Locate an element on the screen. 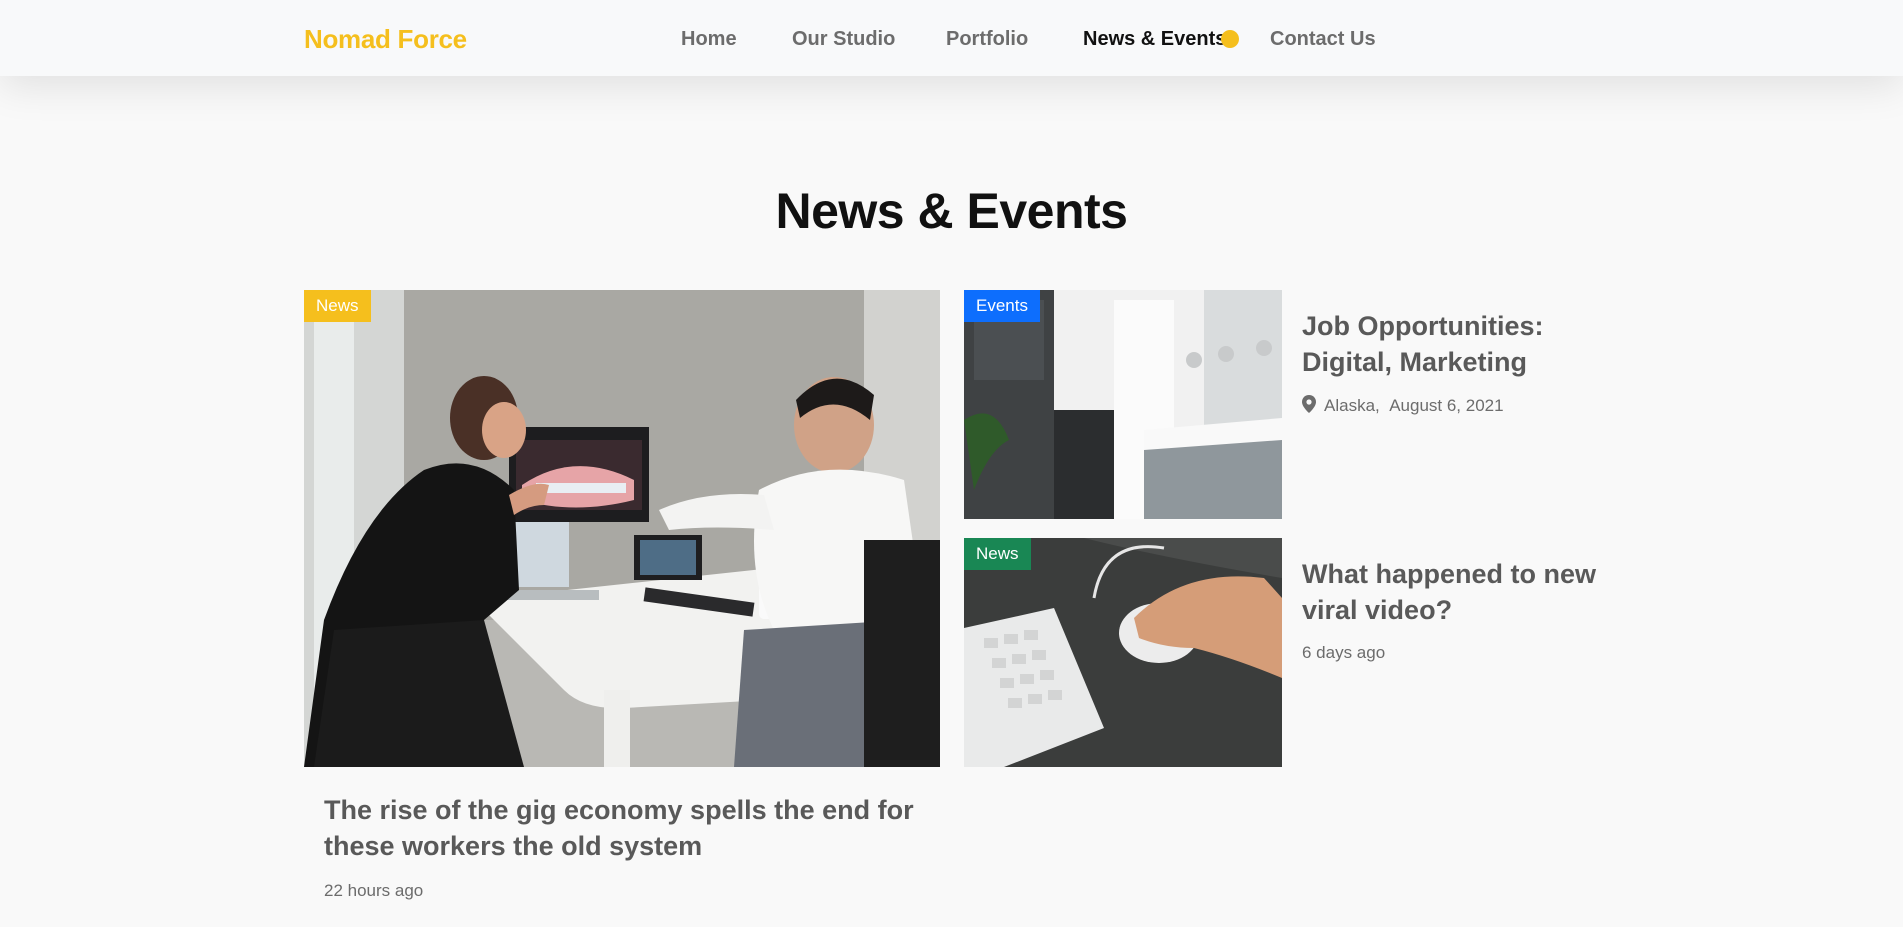 This screenshot has width=1903, height=927. news-post-image: News is located at coordinates (1123, 652).